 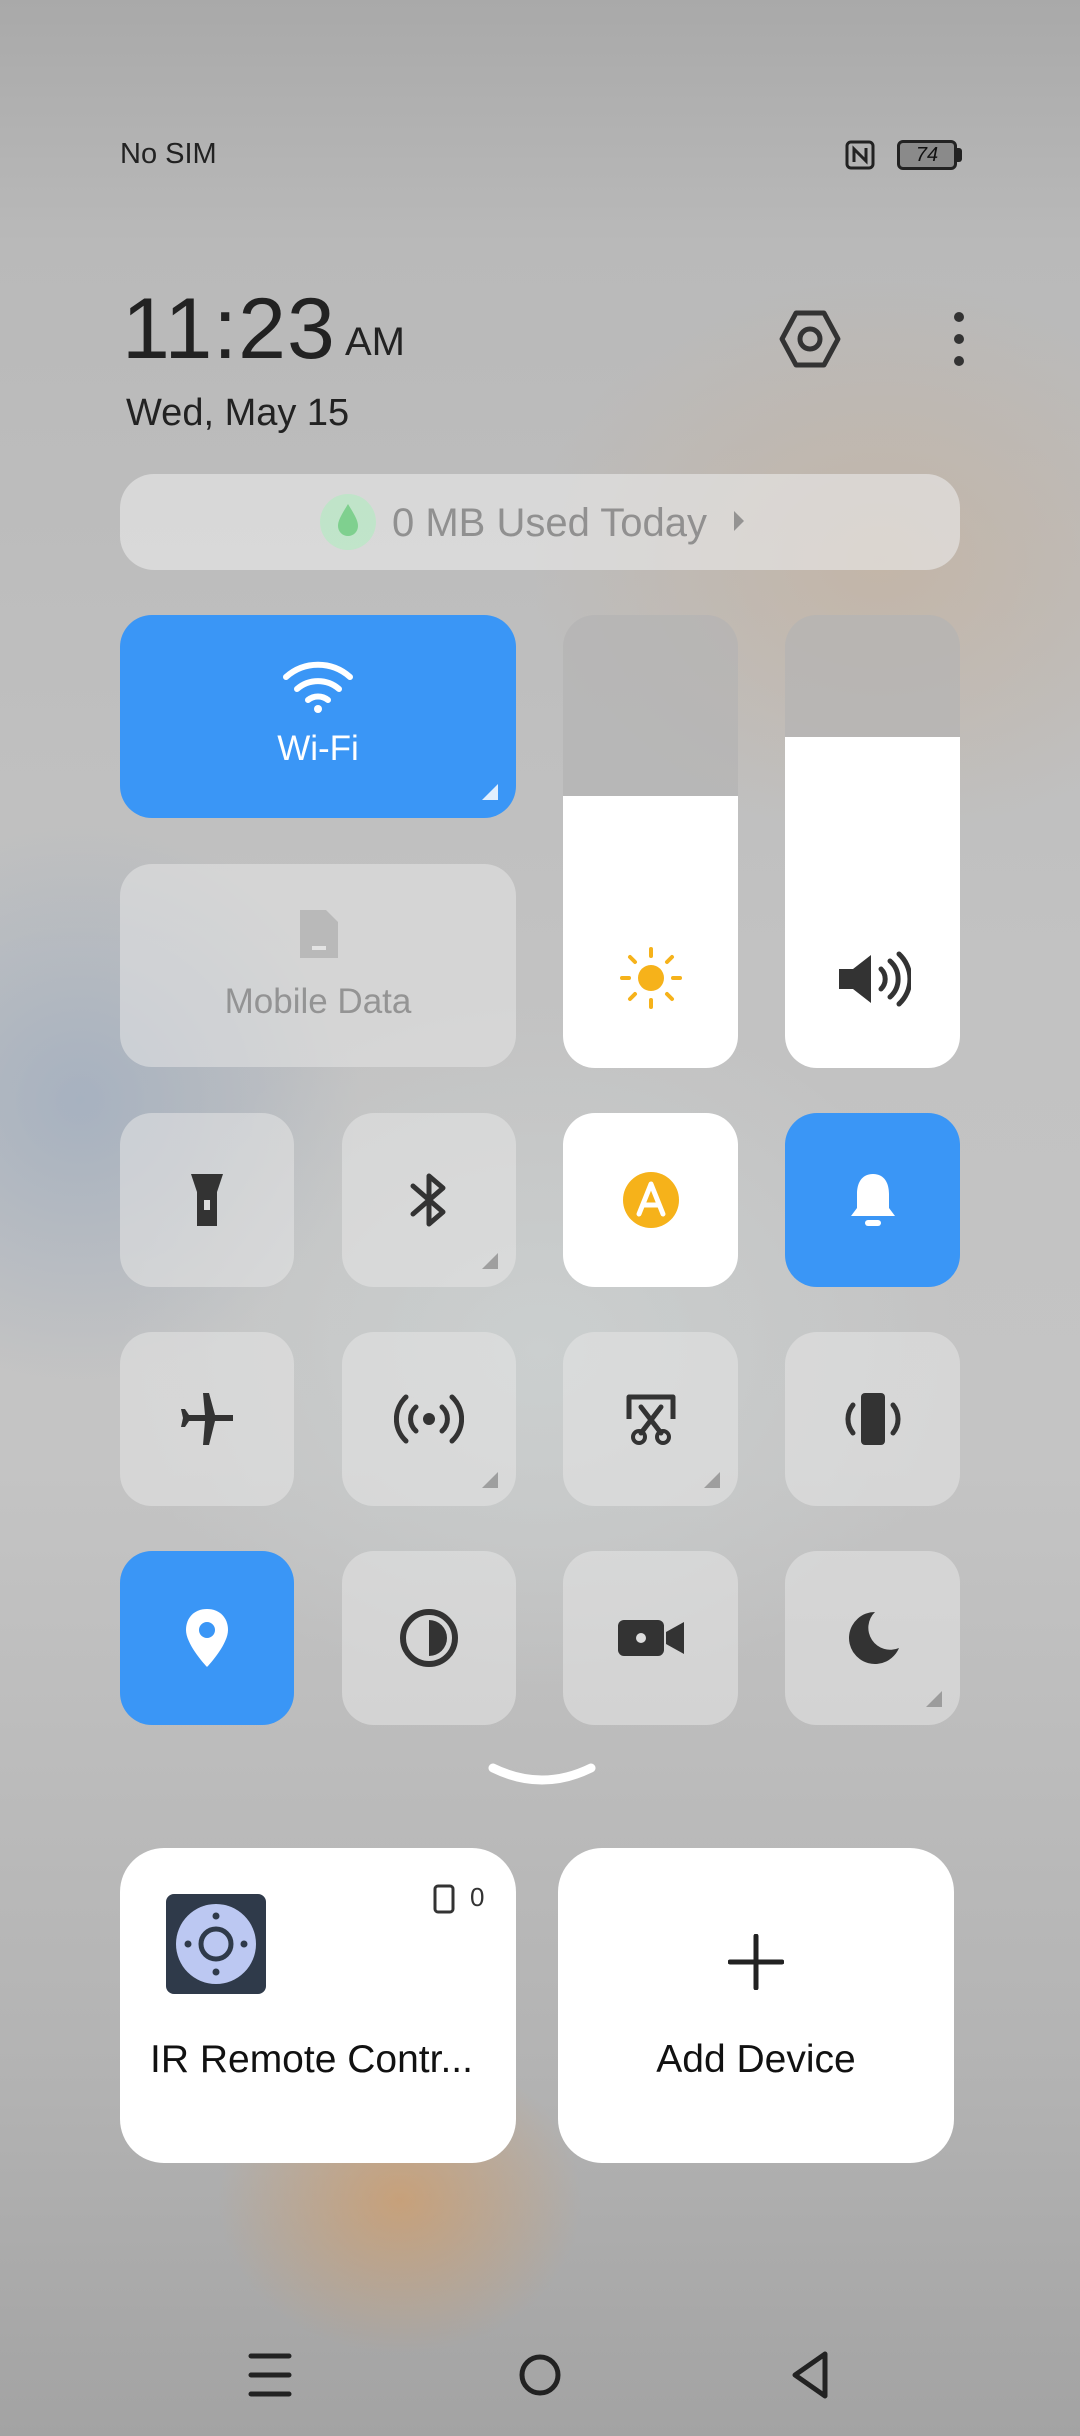 I want to click on brightness-level-fill, so click(x=650, y=932).